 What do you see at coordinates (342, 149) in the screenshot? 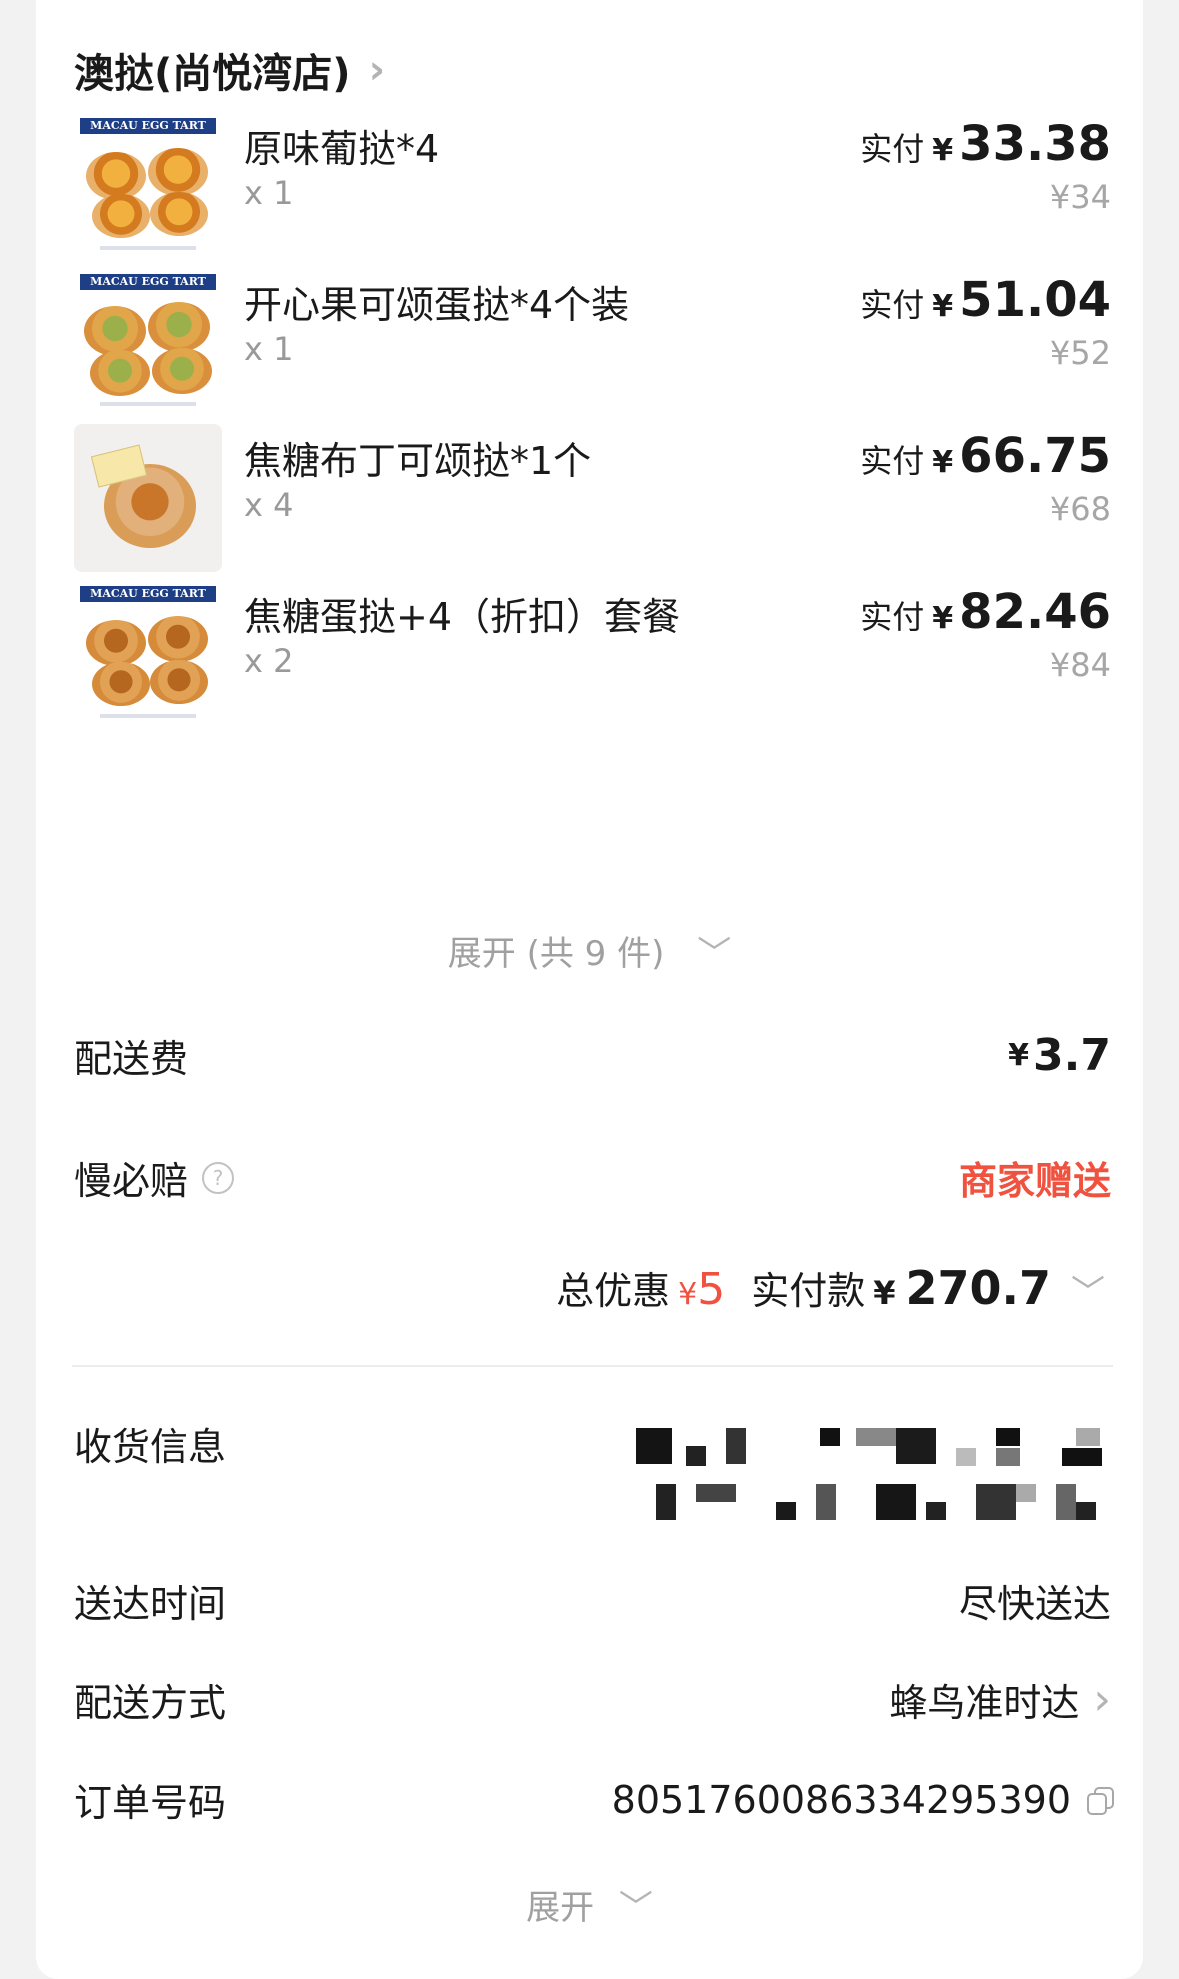
I see `item-name: 原味葡挞*4` at bounding box center [342, 149].